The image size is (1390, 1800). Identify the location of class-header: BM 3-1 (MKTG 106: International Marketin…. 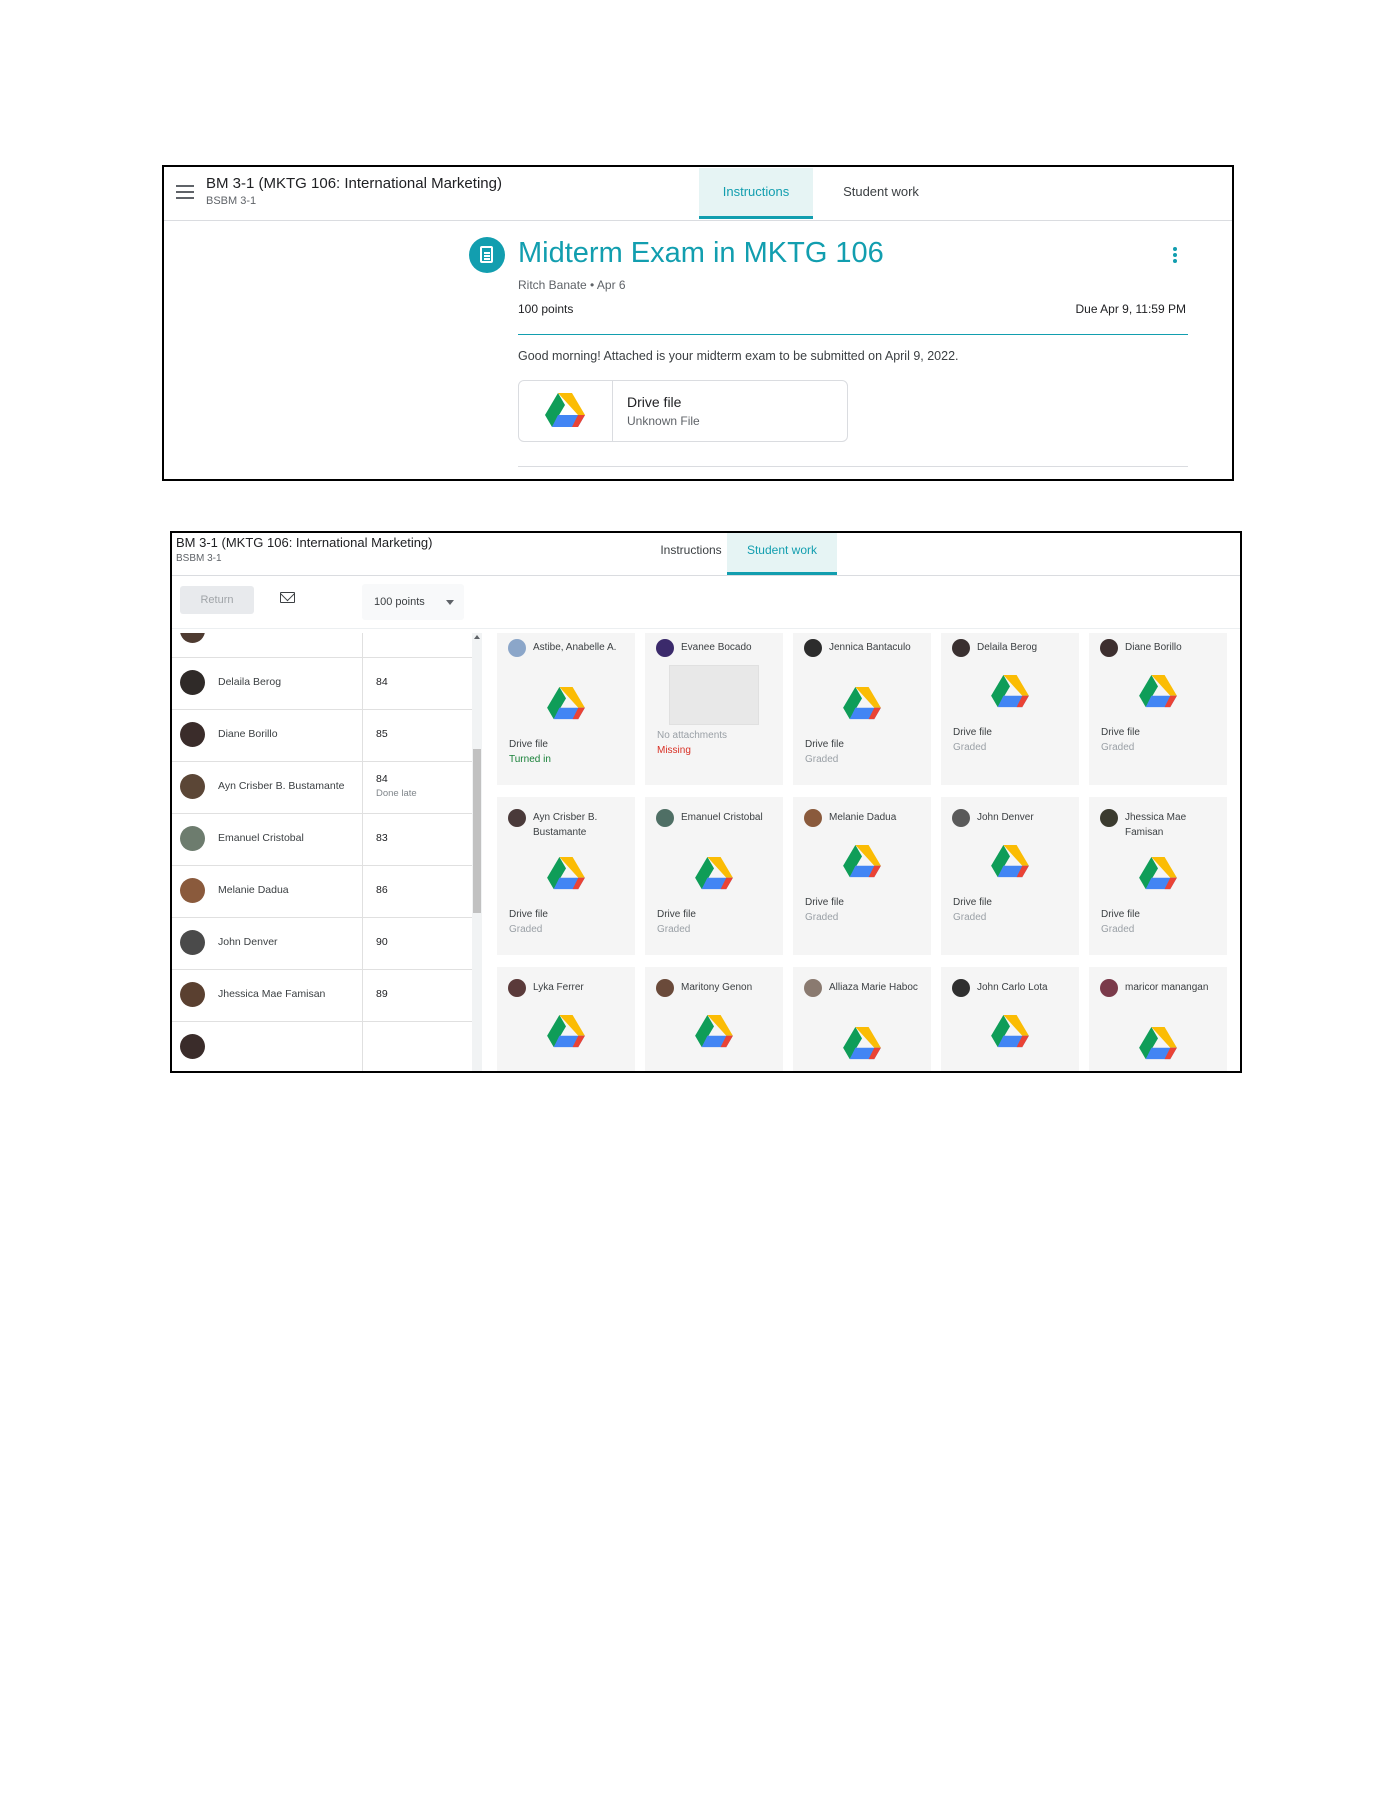
(698, 194).